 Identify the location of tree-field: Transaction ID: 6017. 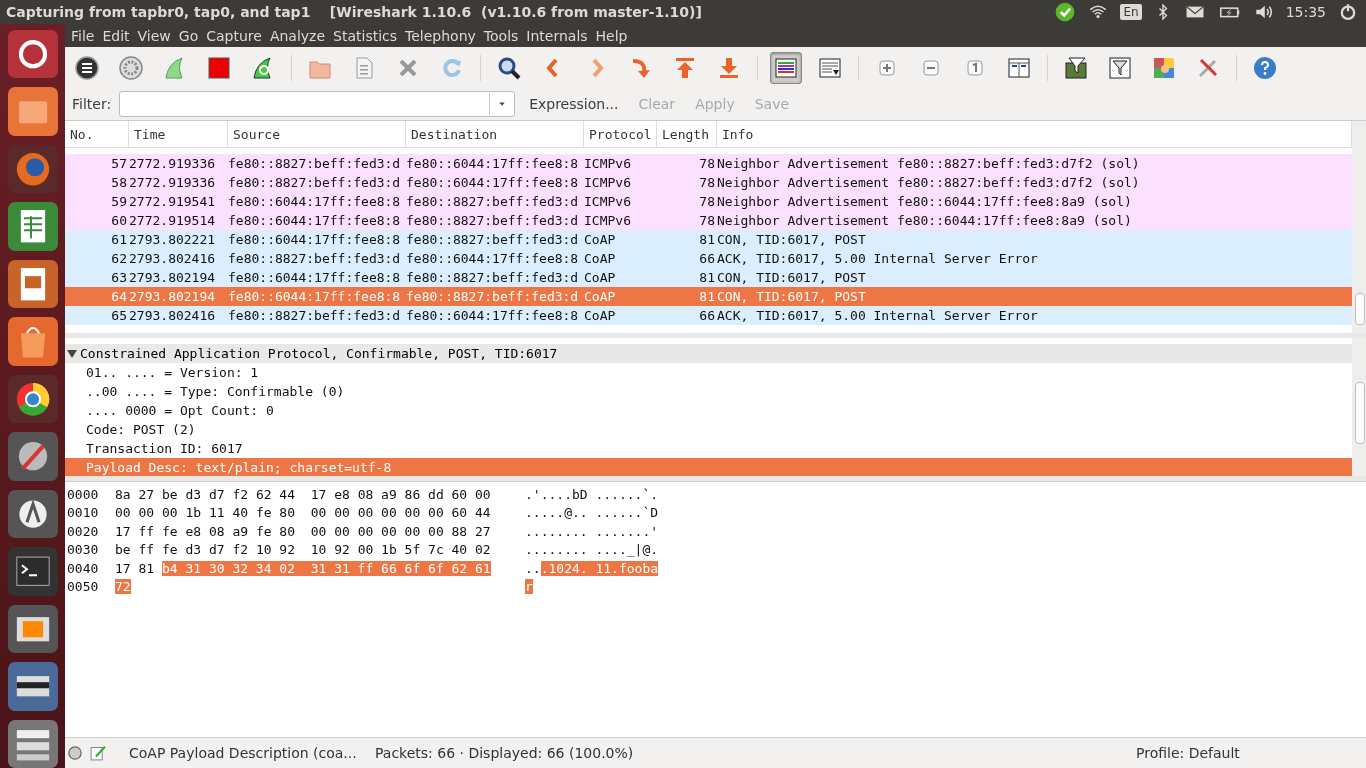
(708, 448).